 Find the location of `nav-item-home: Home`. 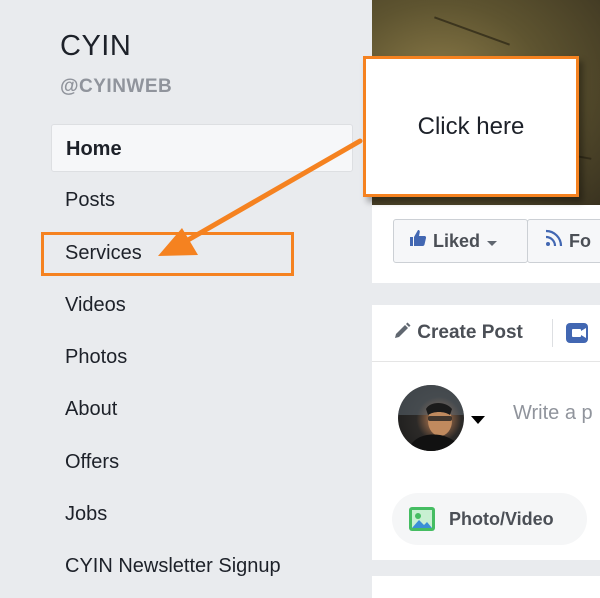

nav-item-home: Home is located at coordinates (202, 148).